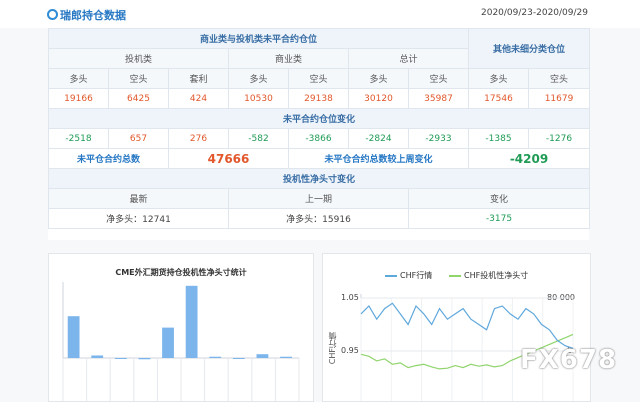 This screenshot has width=640, height=402. Describe the element at coordinates (138, 98) in the screenshot. I see `table-cell: 6425` at that location.